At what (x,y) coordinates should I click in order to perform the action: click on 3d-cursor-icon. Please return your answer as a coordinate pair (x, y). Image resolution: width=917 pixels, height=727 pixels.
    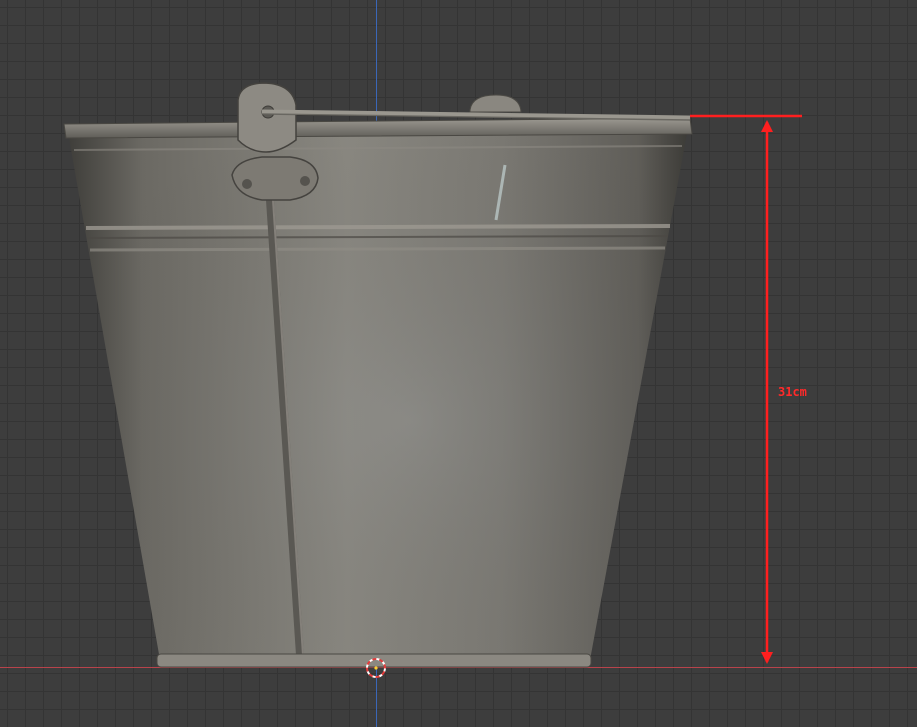
    Looking at the image, I should click on (376, 668).